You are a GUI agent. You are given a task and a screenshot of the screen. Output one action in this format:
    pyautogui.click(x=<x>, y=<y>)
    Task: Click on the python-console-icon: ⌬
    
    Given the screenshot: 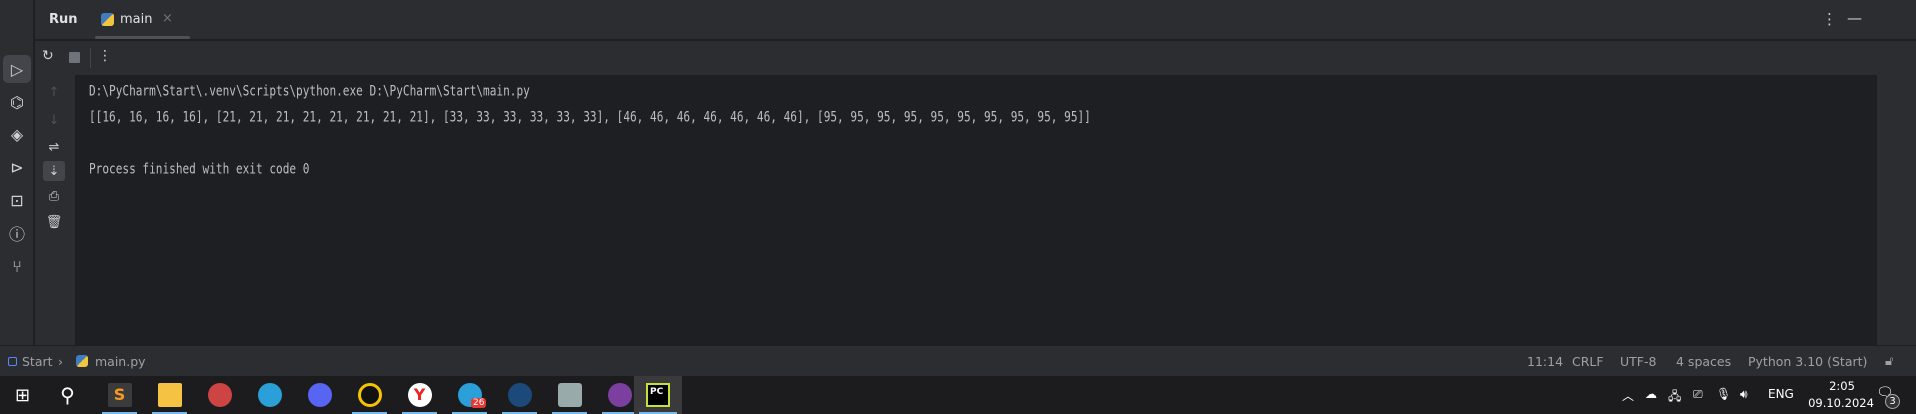 What is the action you would take?
    pyautogui.click(x=17, y=102)
    